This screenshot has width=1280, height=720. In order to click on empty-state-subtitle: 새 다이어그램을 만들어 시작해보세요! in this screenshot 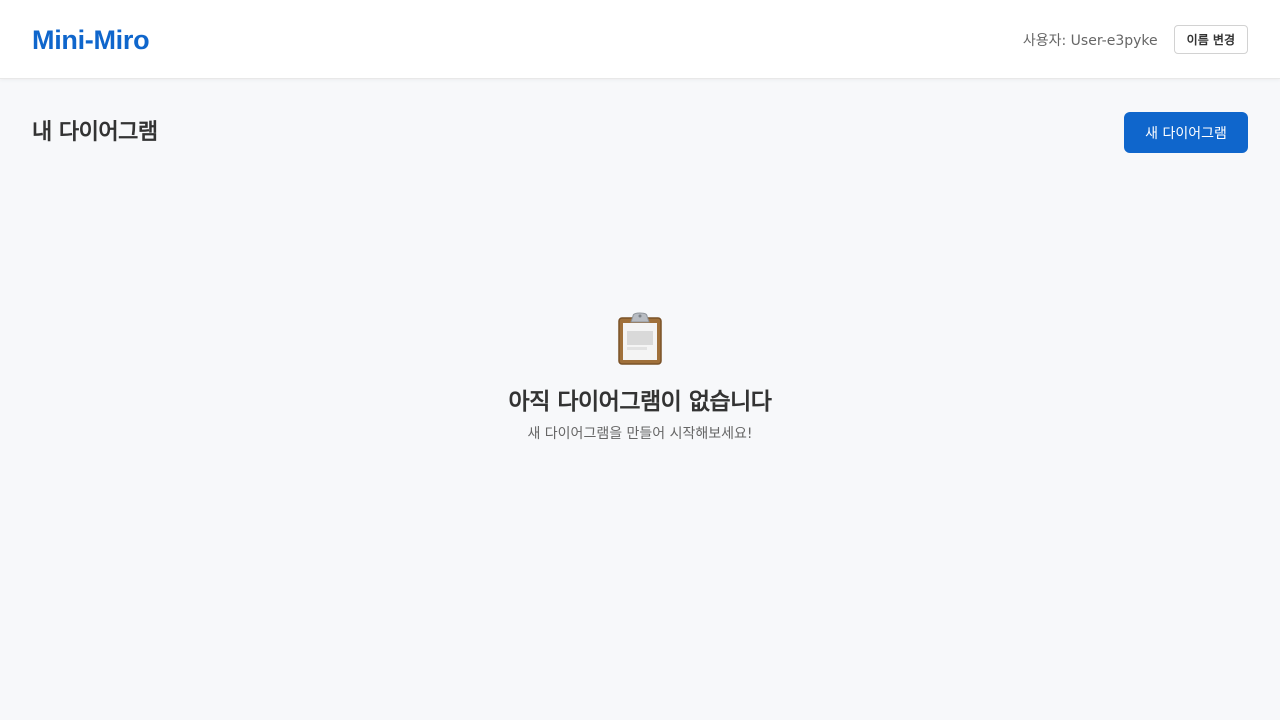, I will do `click(640, 434)`.